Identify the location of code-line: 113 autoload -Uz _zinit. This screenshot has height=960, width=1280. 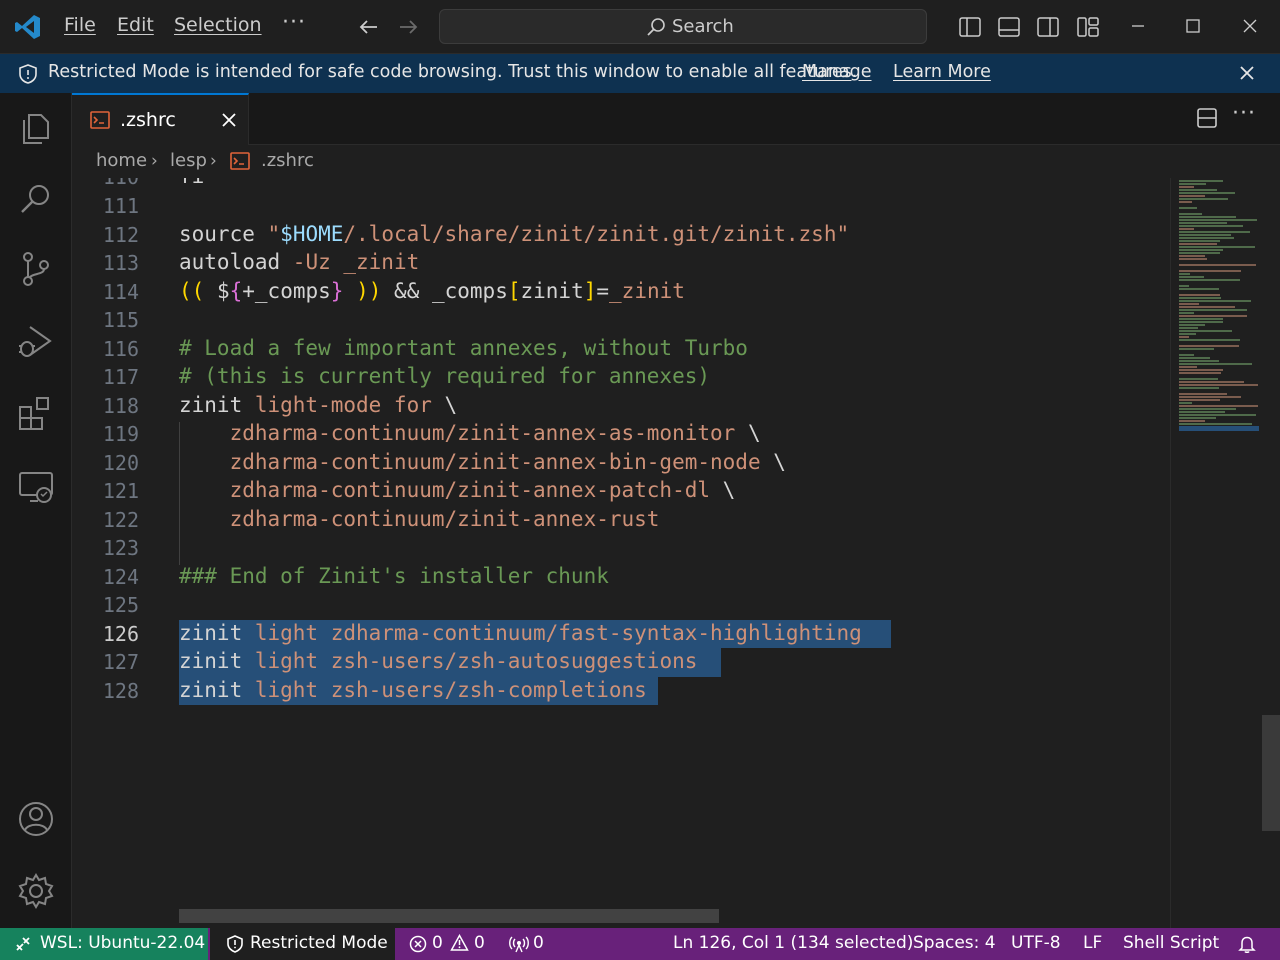
(621, 263).